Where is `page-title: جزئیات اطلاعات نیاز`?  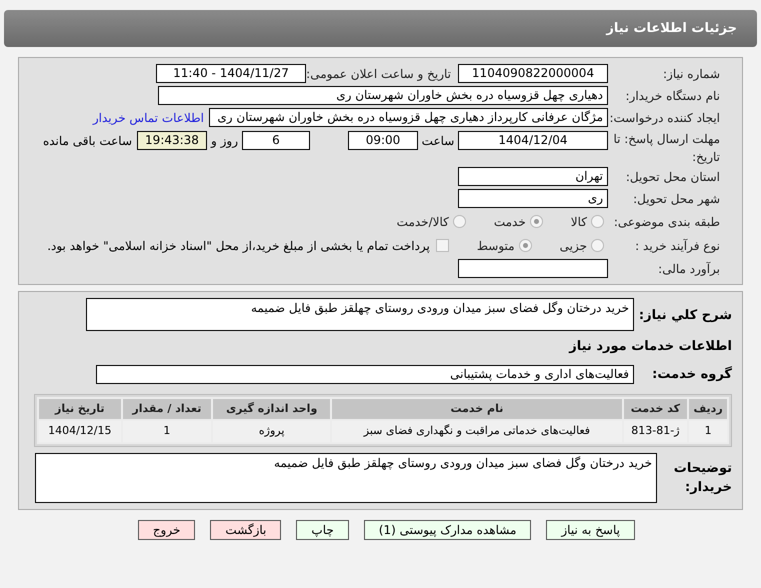 page-title: جزئیات اطلاعات نیاز is located at coordinates (671, 29).